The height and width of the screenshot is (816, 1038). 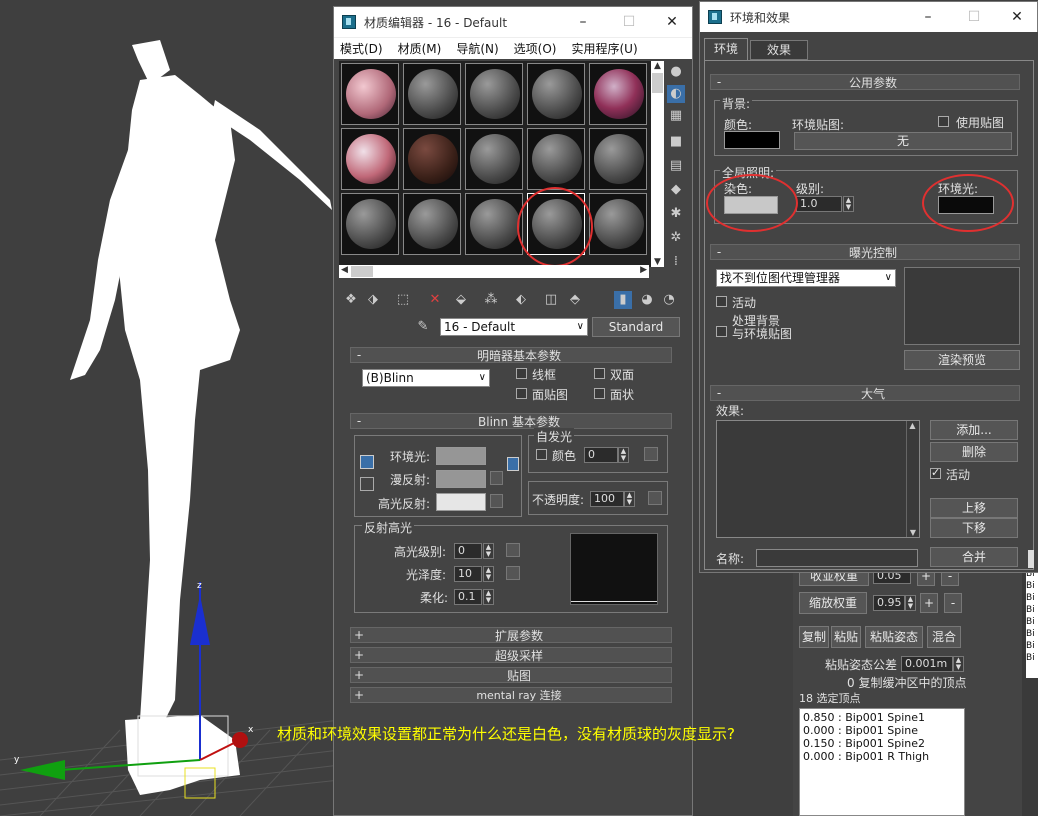 I want to click on common-params-header: - 公用参数, so click(x=865, y=82).